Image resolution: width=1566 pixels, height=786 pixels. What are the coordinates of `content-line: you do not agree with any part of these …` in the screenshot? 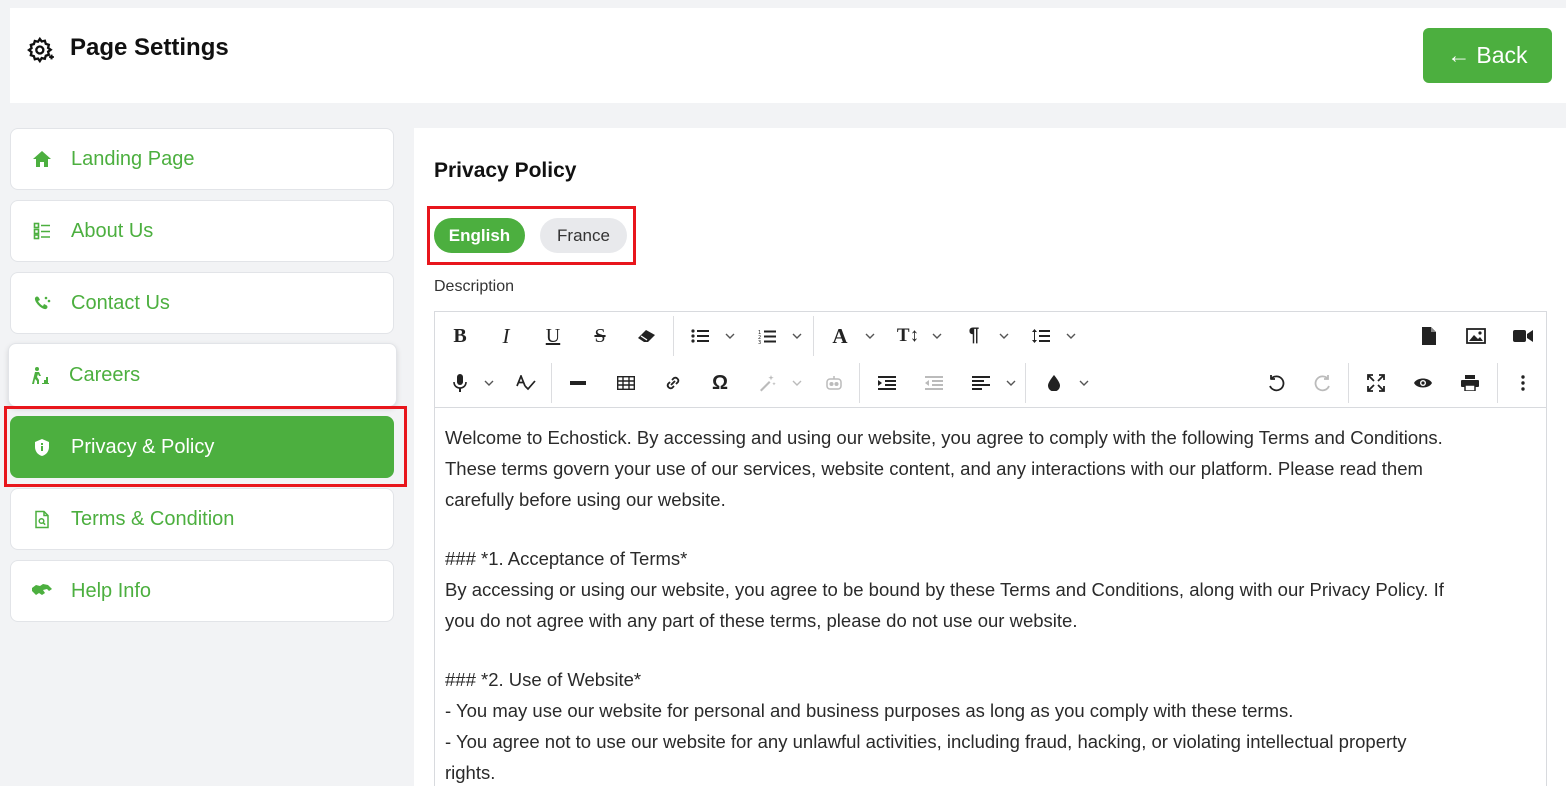 It's located at (761, 620).